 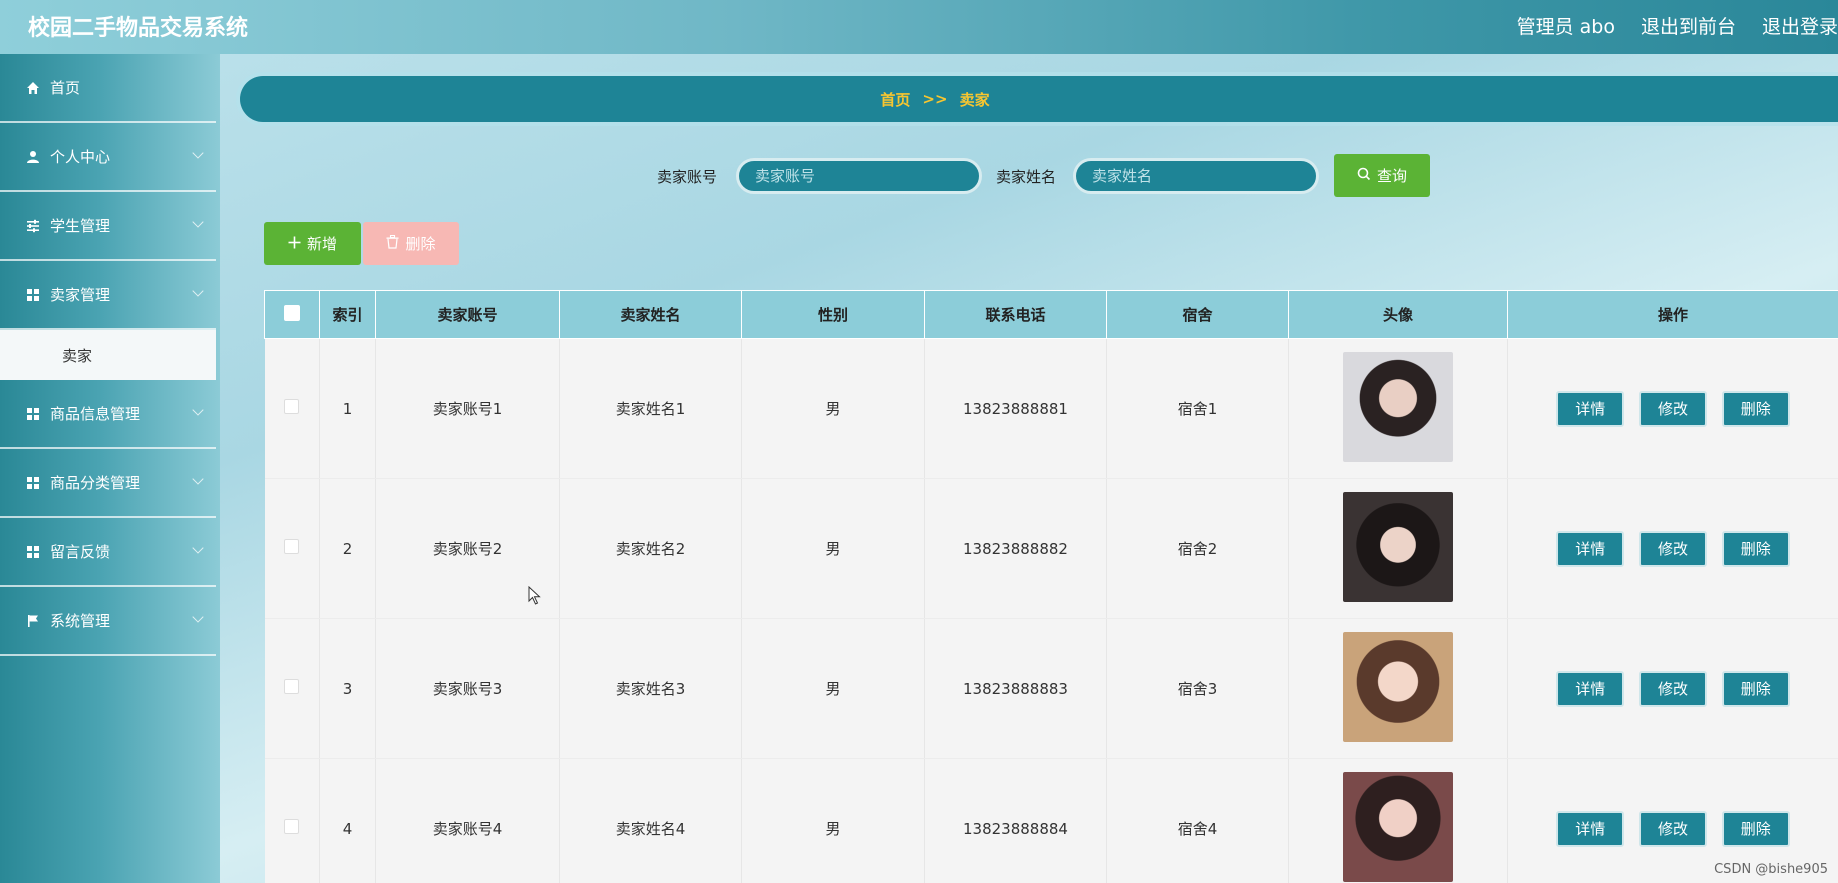 I want to click on batch-delete-button: 删除, so click(x=411, y=243).